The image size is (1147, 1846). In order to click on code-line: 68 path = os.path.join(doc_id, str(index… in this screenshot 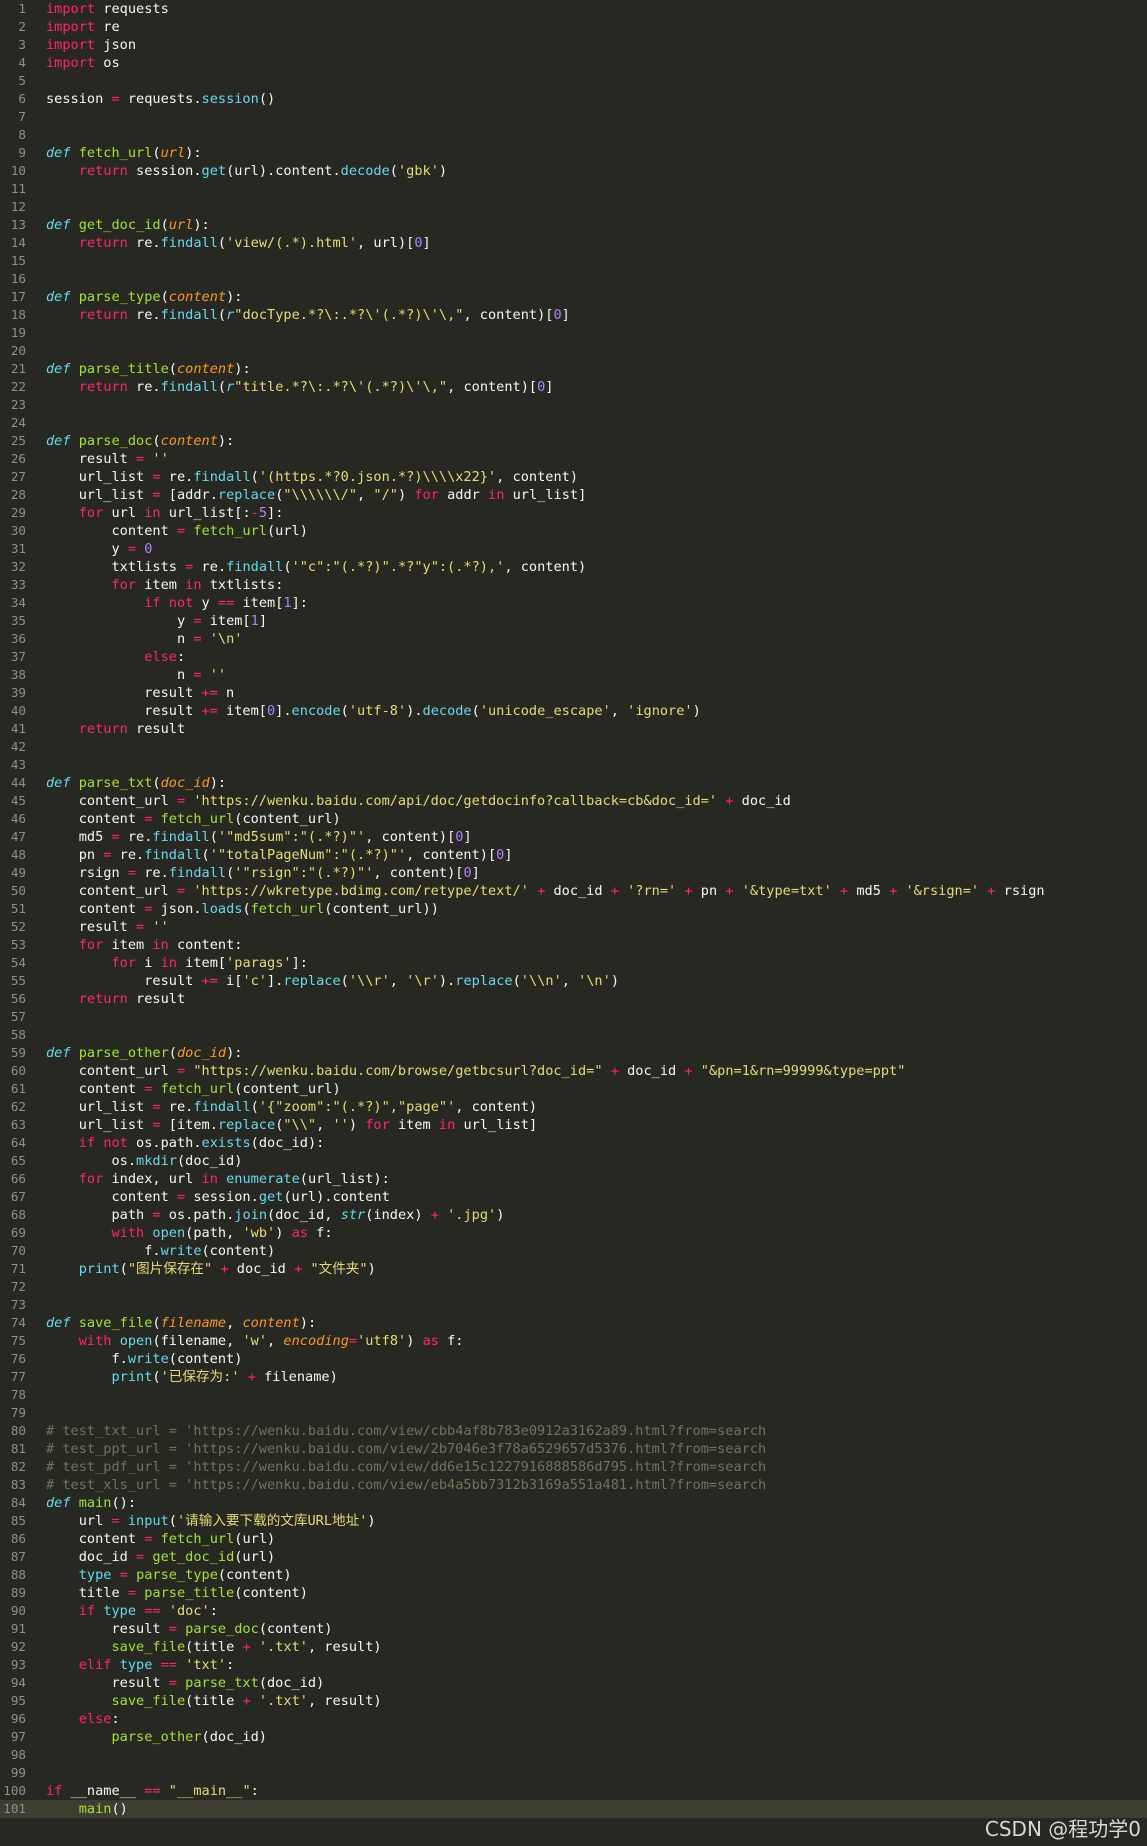, I will do `click(573, 1215)`.